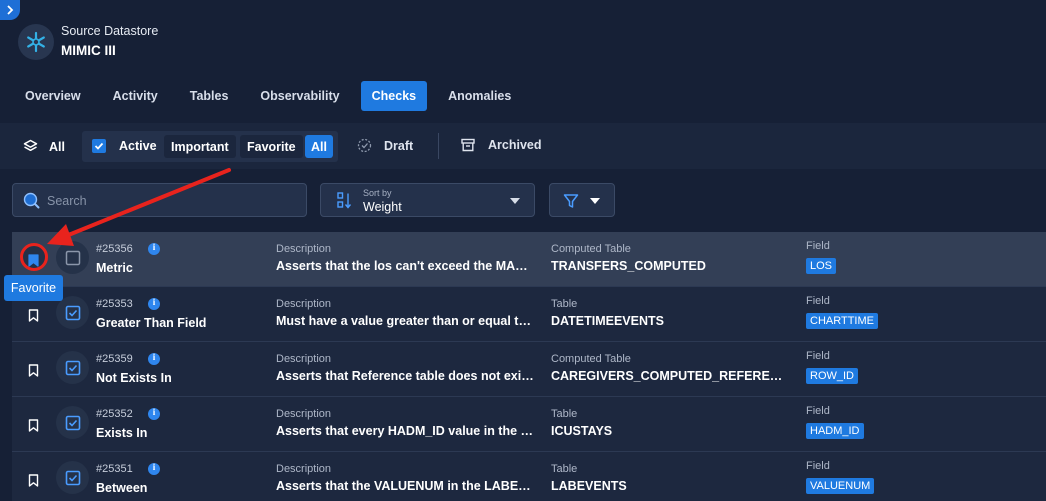  Describe the element at coordinates (835, 431) in the screenshot. I see `field-badge: HADM_ID` at that location.